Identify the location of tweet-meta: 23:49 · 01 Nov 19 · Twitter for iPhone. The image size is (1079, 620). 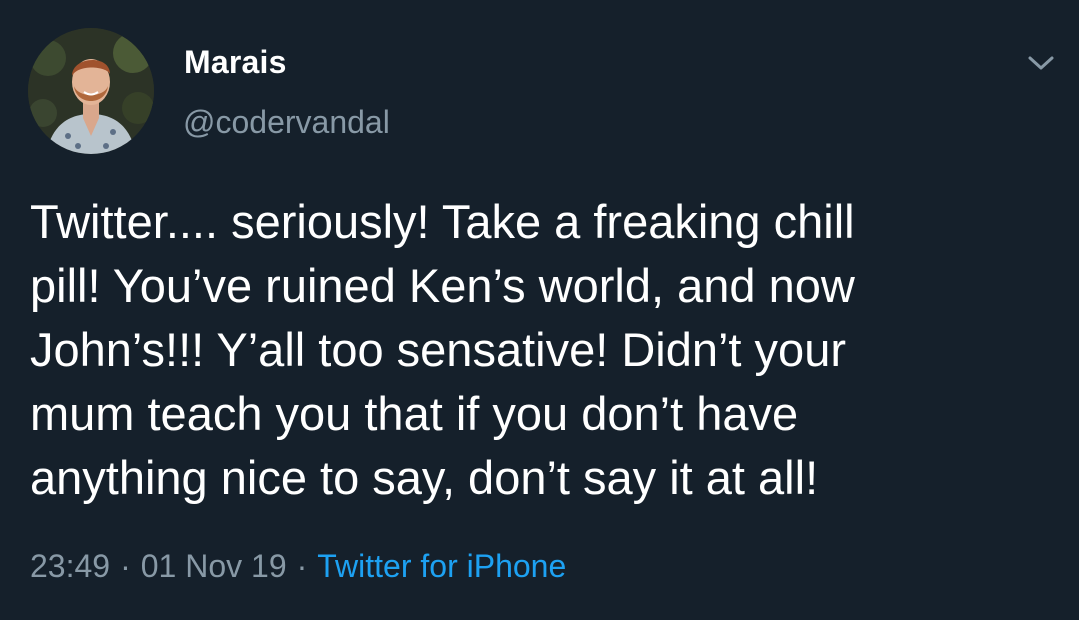
(298, 566).